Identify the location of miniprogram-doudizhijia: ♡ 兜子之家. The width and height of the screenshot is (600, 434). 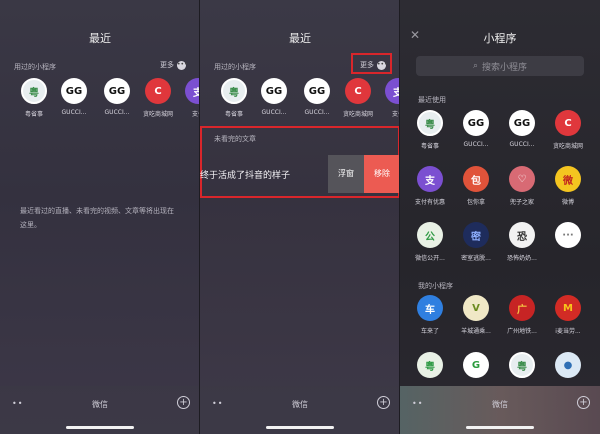
(522, 186).